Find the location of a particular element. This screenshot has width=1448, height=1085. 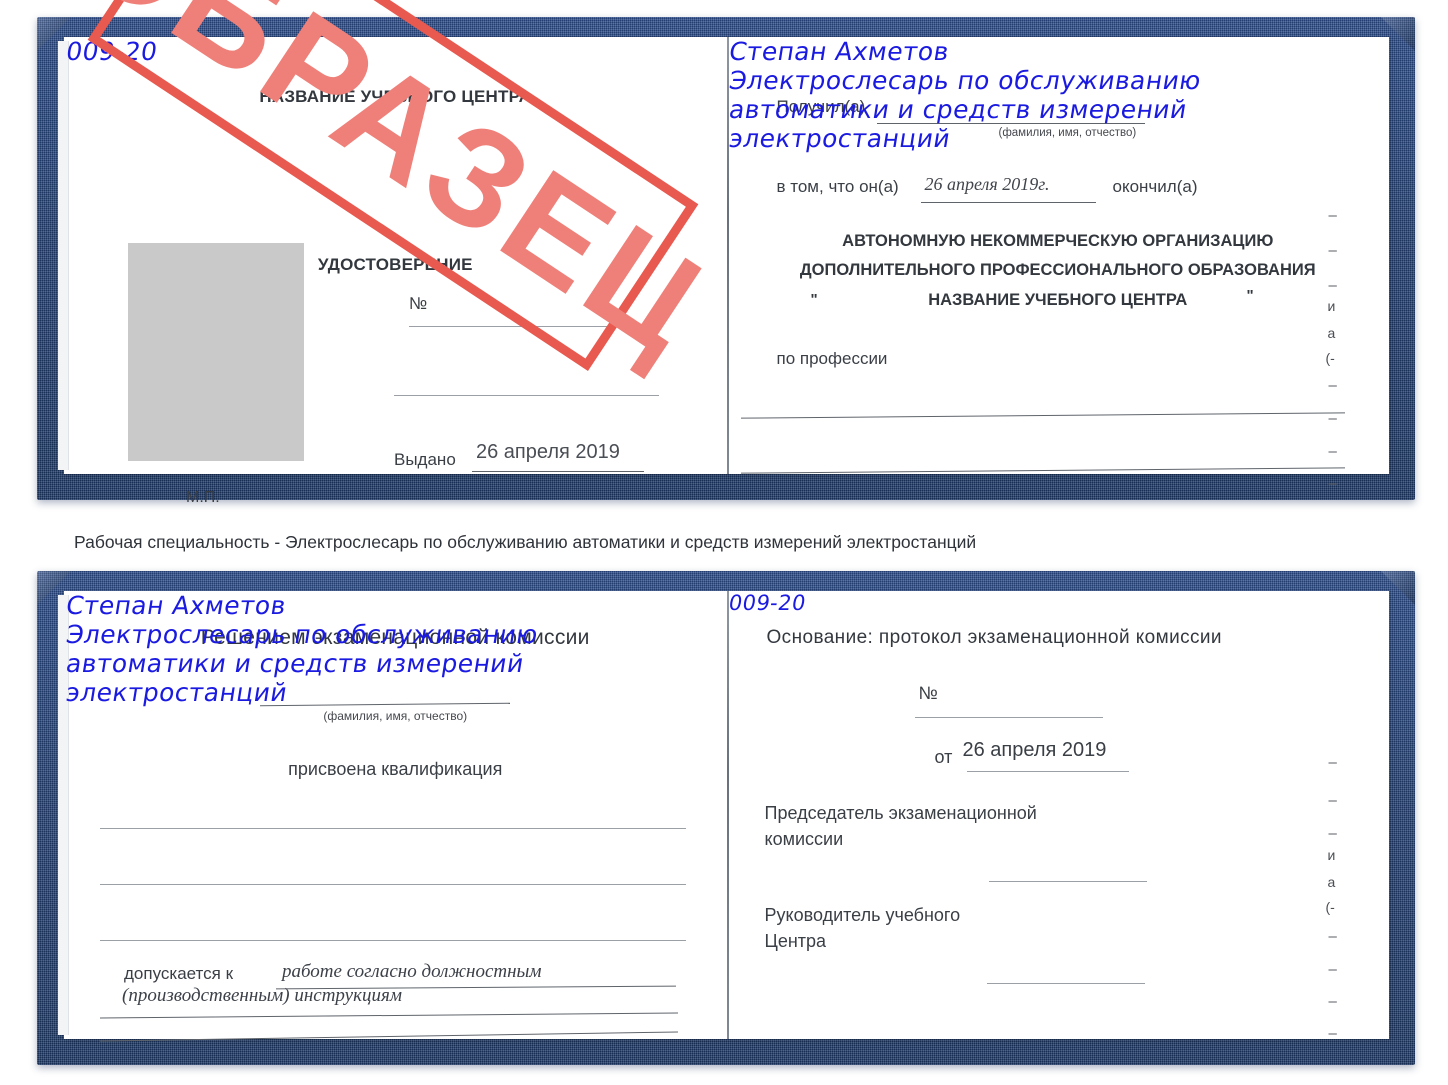

protocol-number-label: № is located at coordinates (928, 693).